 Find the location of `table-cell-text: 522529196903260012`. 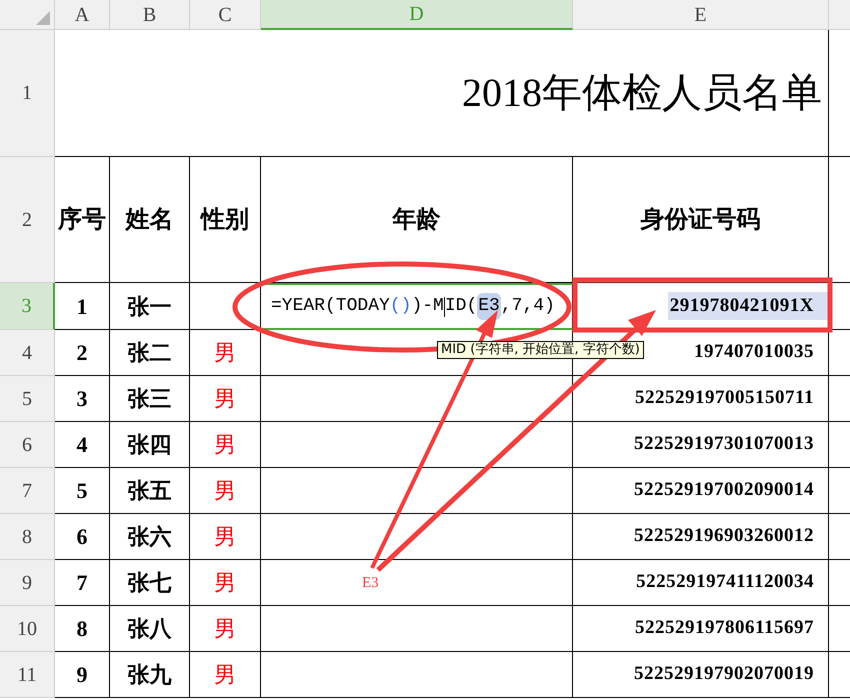

table-cell-text: 522529196903260012 is located at coordinates (724, 536).